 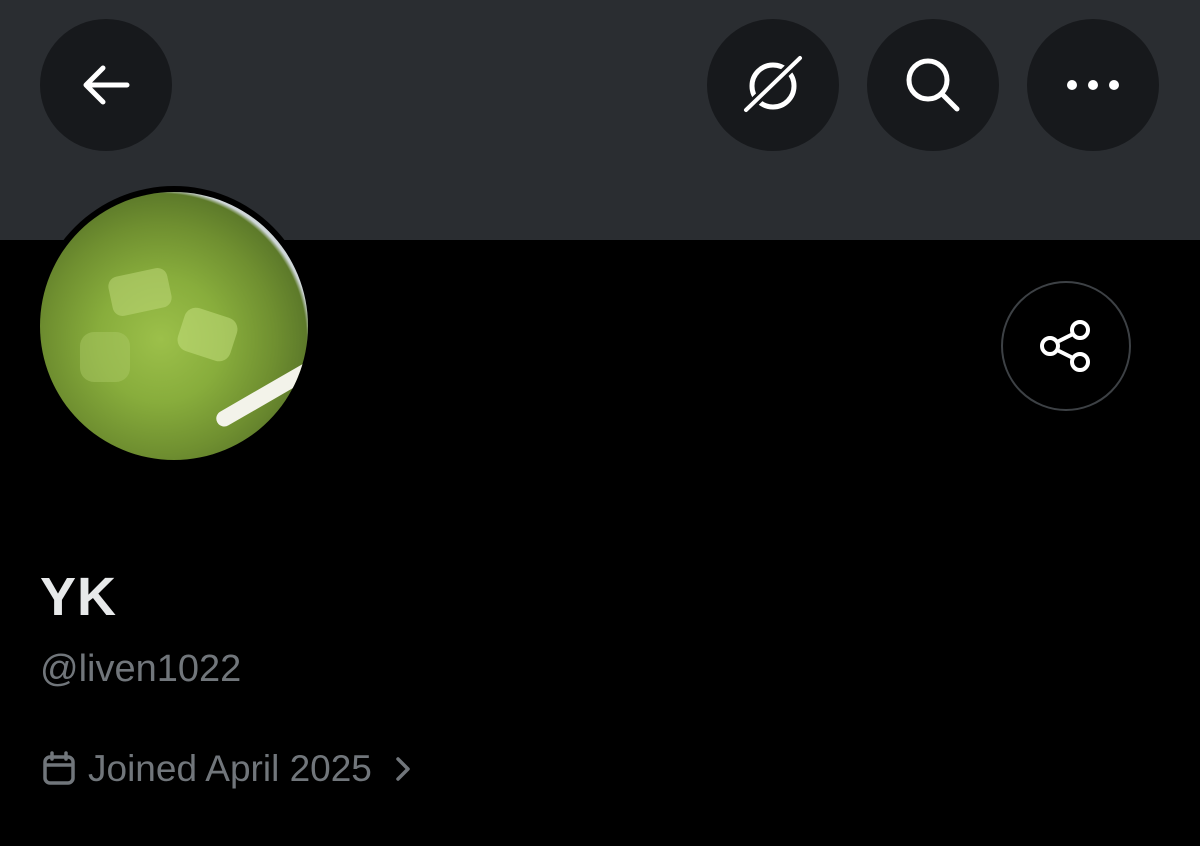 I want to click on avatar, so click(x=174, y=326).